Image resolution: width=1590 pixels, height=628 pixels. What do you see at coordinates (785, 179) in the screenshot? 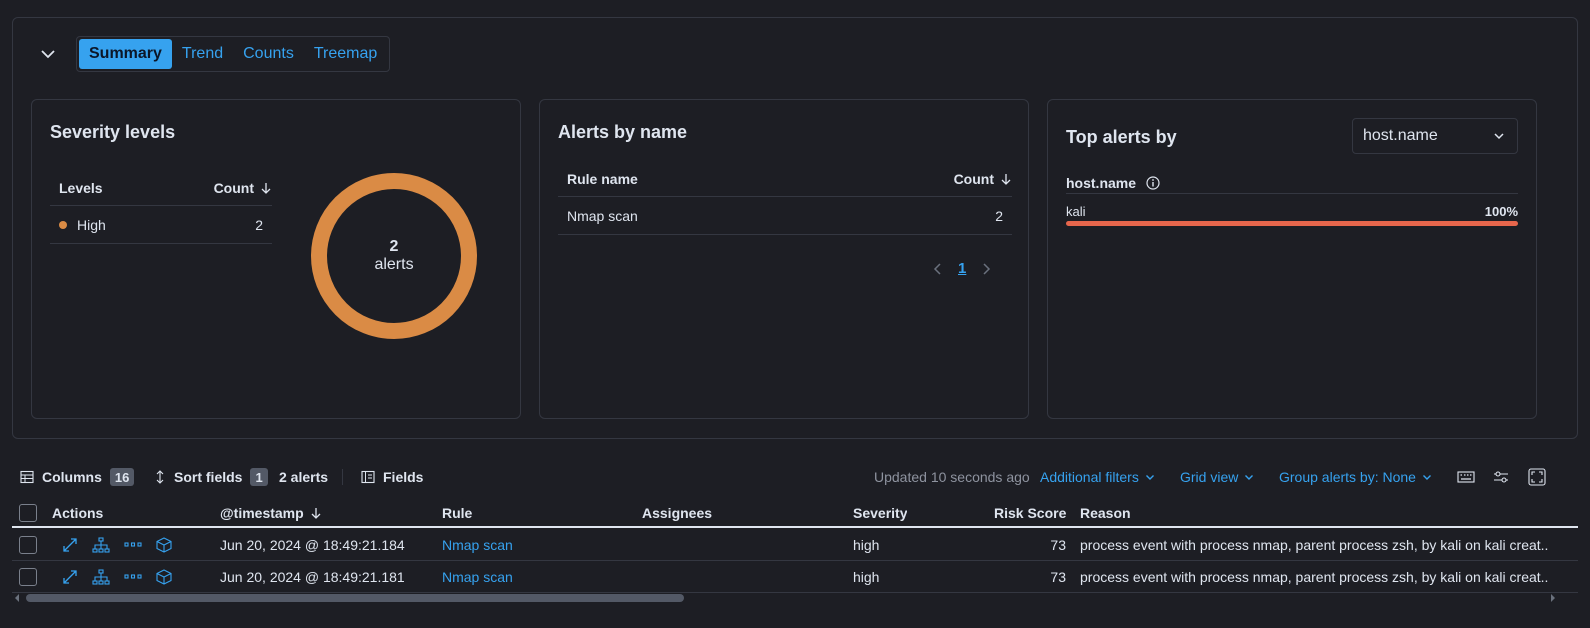
I see `alerts-table-header: Rule name Count` at bounding box center [785, 179].